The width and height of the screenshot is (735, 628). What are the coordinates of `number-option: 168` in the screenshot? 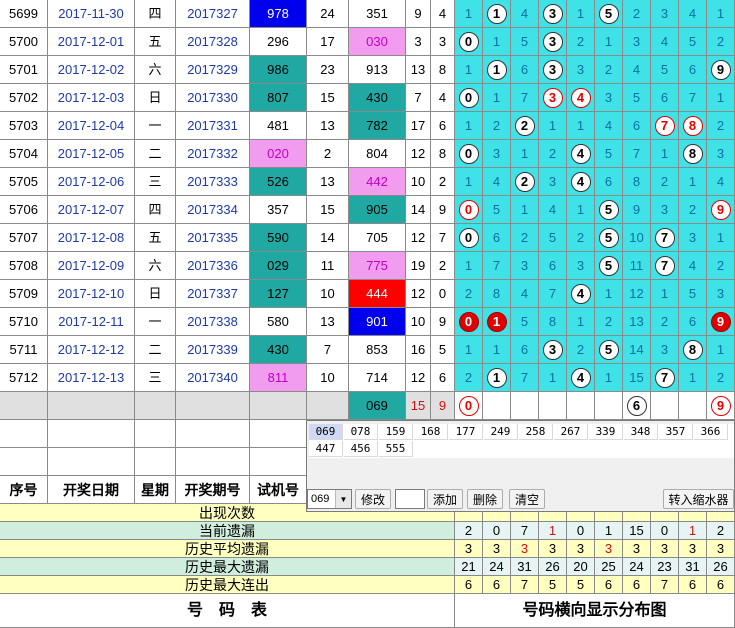 It's located at (431, 432).